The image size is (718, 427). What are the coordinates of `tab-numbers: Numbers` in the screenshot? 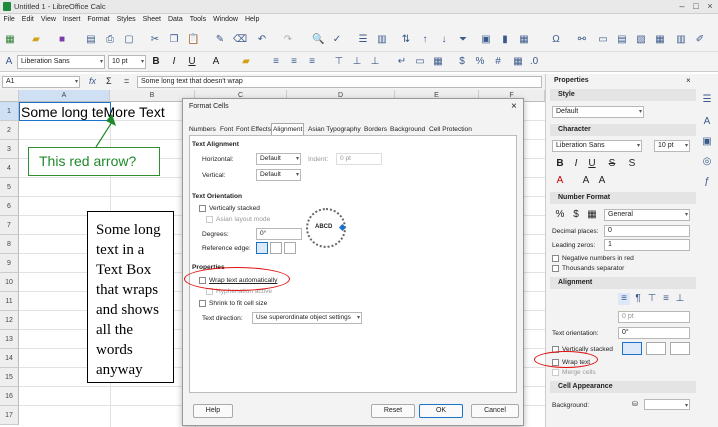 It's located at (202, 129).